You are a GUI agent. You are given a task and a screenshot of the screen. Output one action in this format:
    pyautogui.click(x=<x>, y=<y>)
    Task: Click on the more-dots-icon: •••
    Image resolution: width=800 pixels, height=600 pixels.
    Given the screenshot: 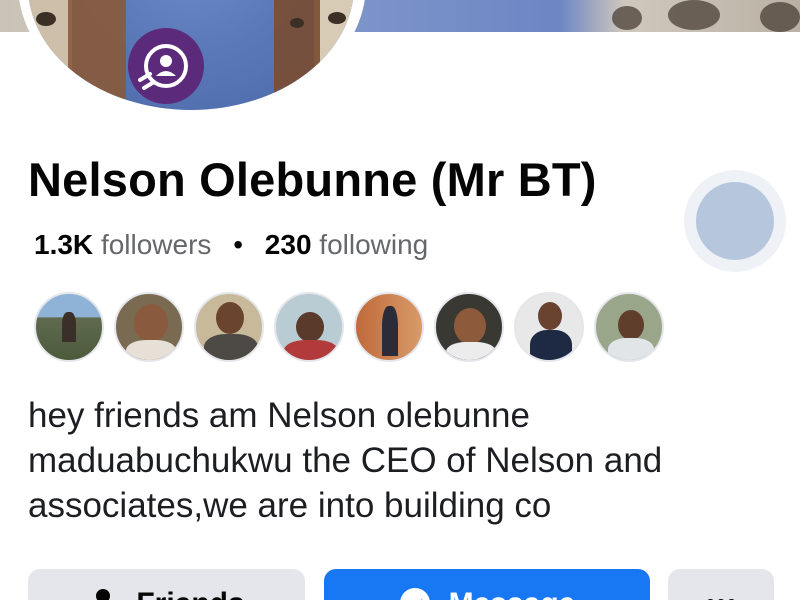 What is the action you would take?
    pyautogui.click(x=721, y=593)
    